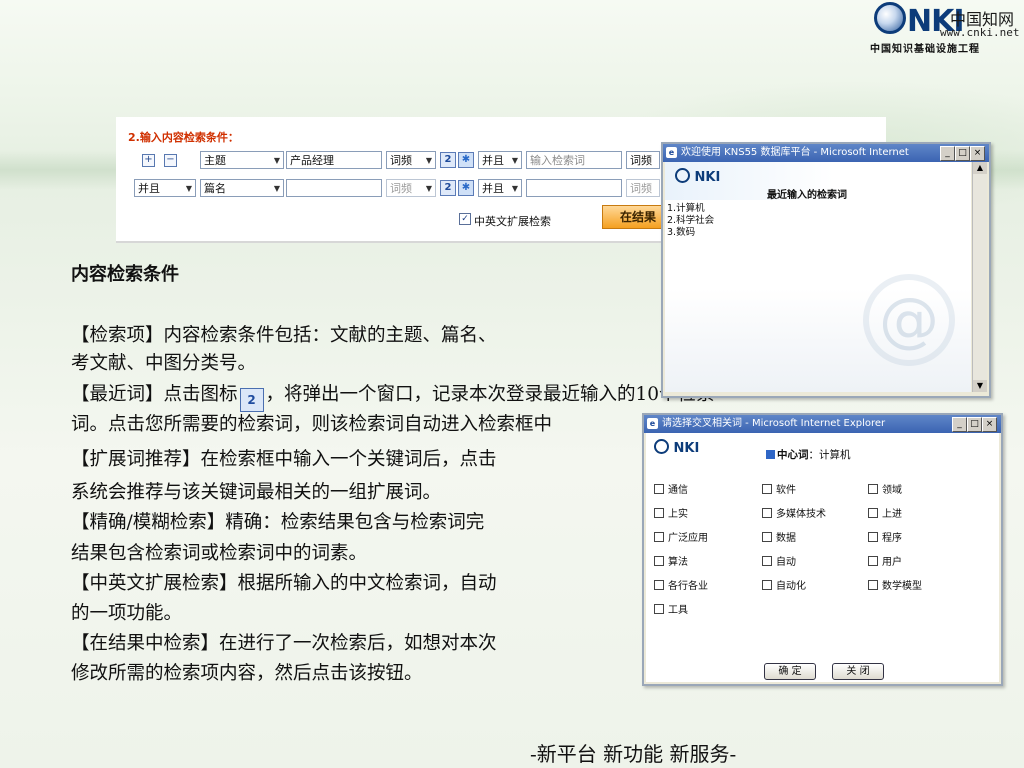 This screenshot has height=768, width=1024. What do you see at coordinates (633, 754) in the screenshot?
I see `footer-slogan: -新平台 新功能 新服务-` at bounding box center [633, 754].